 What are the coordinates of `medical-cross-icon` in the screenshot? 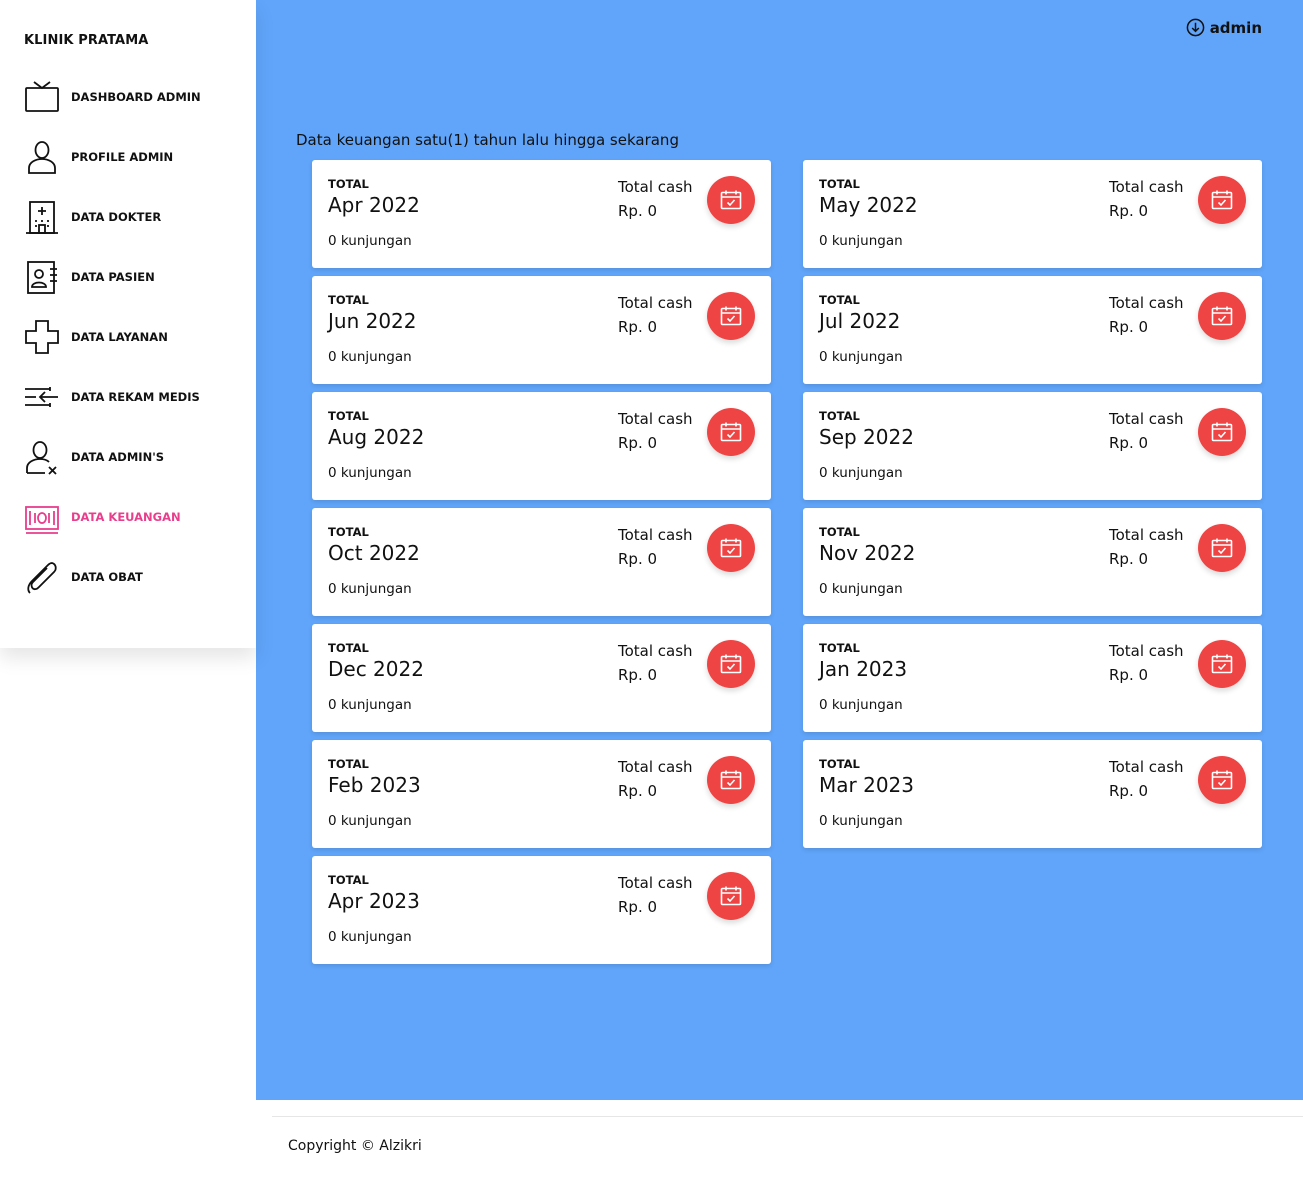 It's located at (42, 337).